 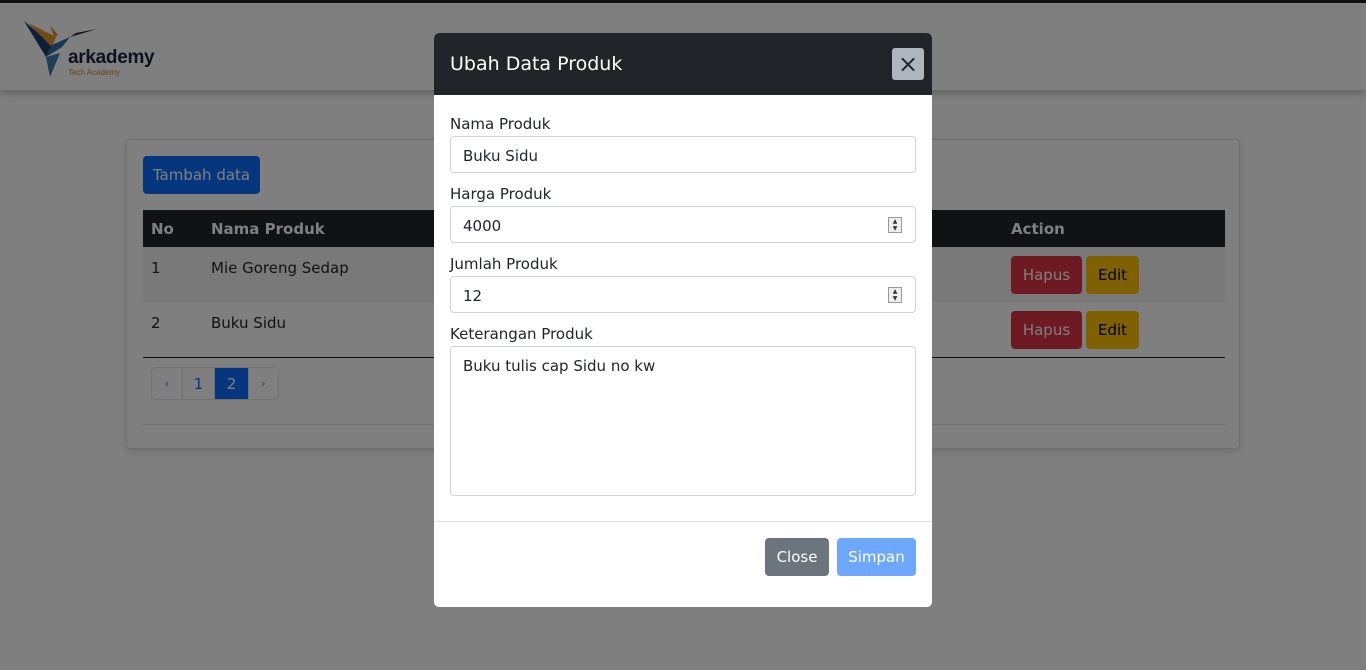 What do you see at coordinates (683, 294) in the screenshot?
I see `qty-input: 12 ▲ ▼` at bounding box center [683, 294].